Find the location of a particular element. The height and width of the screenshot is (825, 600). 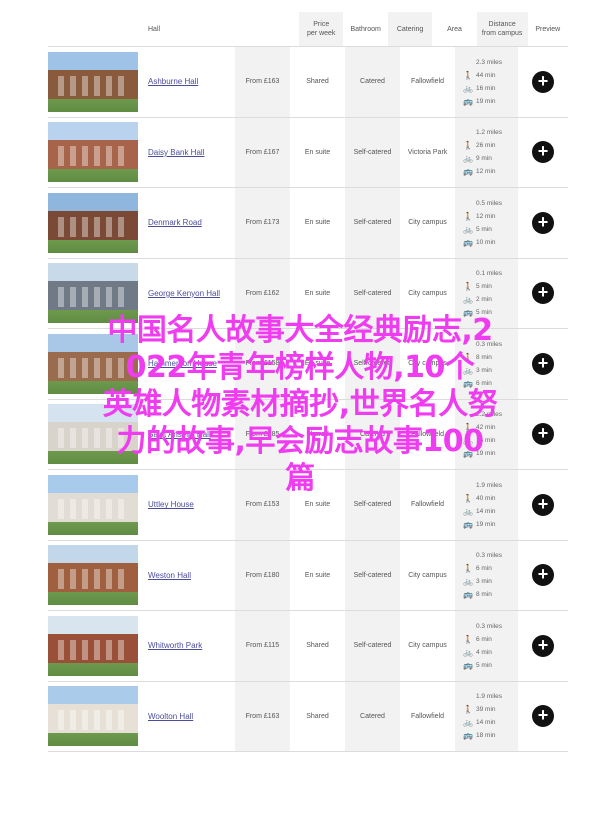

distance-miles: 0.1 miles is located at coordinates (489, 274).